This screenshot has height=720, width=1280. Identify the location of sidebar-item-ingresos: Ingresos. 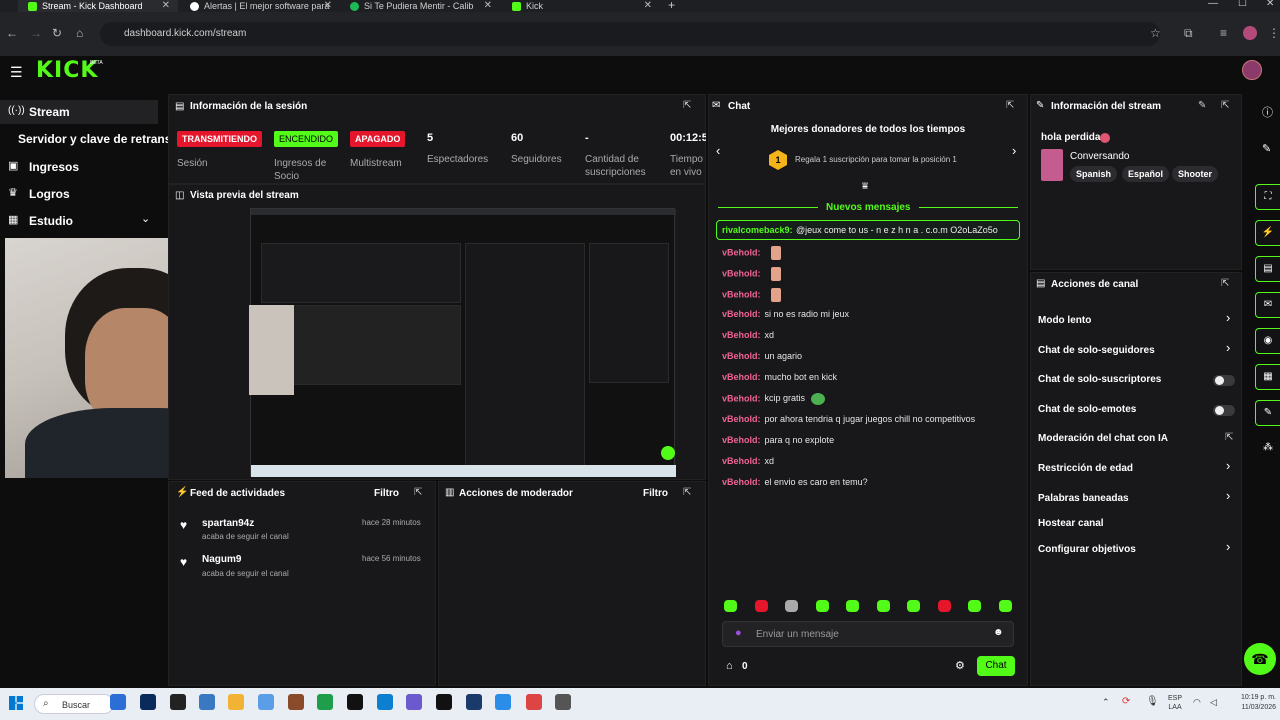
(54, 167).